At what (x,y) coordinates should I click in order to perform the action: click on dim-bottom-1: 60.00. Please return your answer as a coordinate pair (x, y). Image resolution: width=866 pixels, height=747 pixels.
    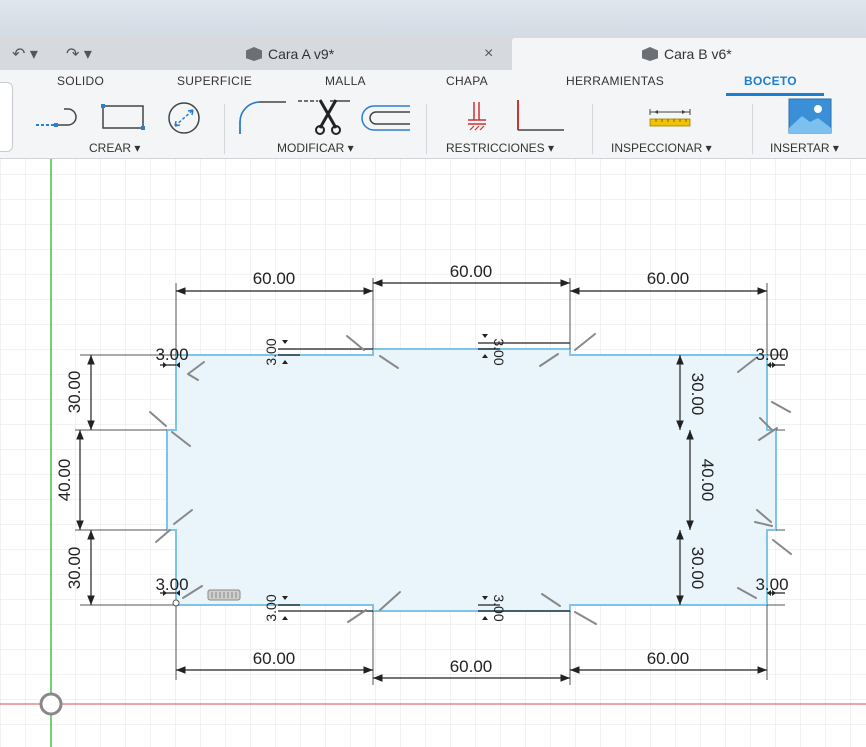
    Looking at the image, I should click on (274, 658).